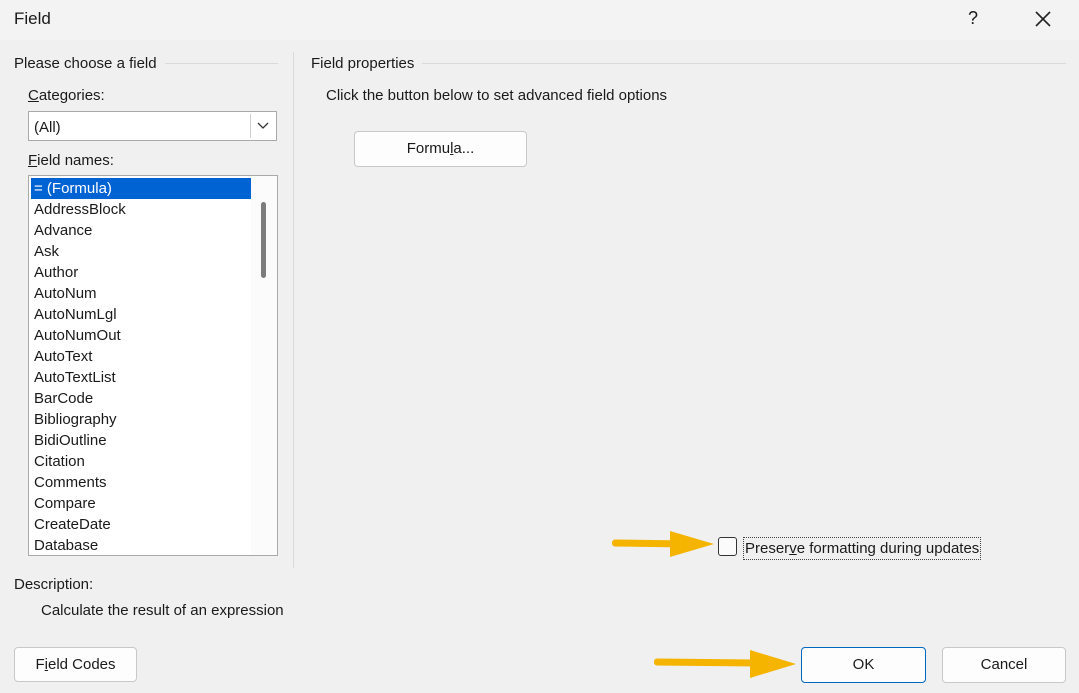  What do you see at coordinates (152, 126) in the screenshot?
I see `categories-combobox: (All)` at bounding box center [152, 126].